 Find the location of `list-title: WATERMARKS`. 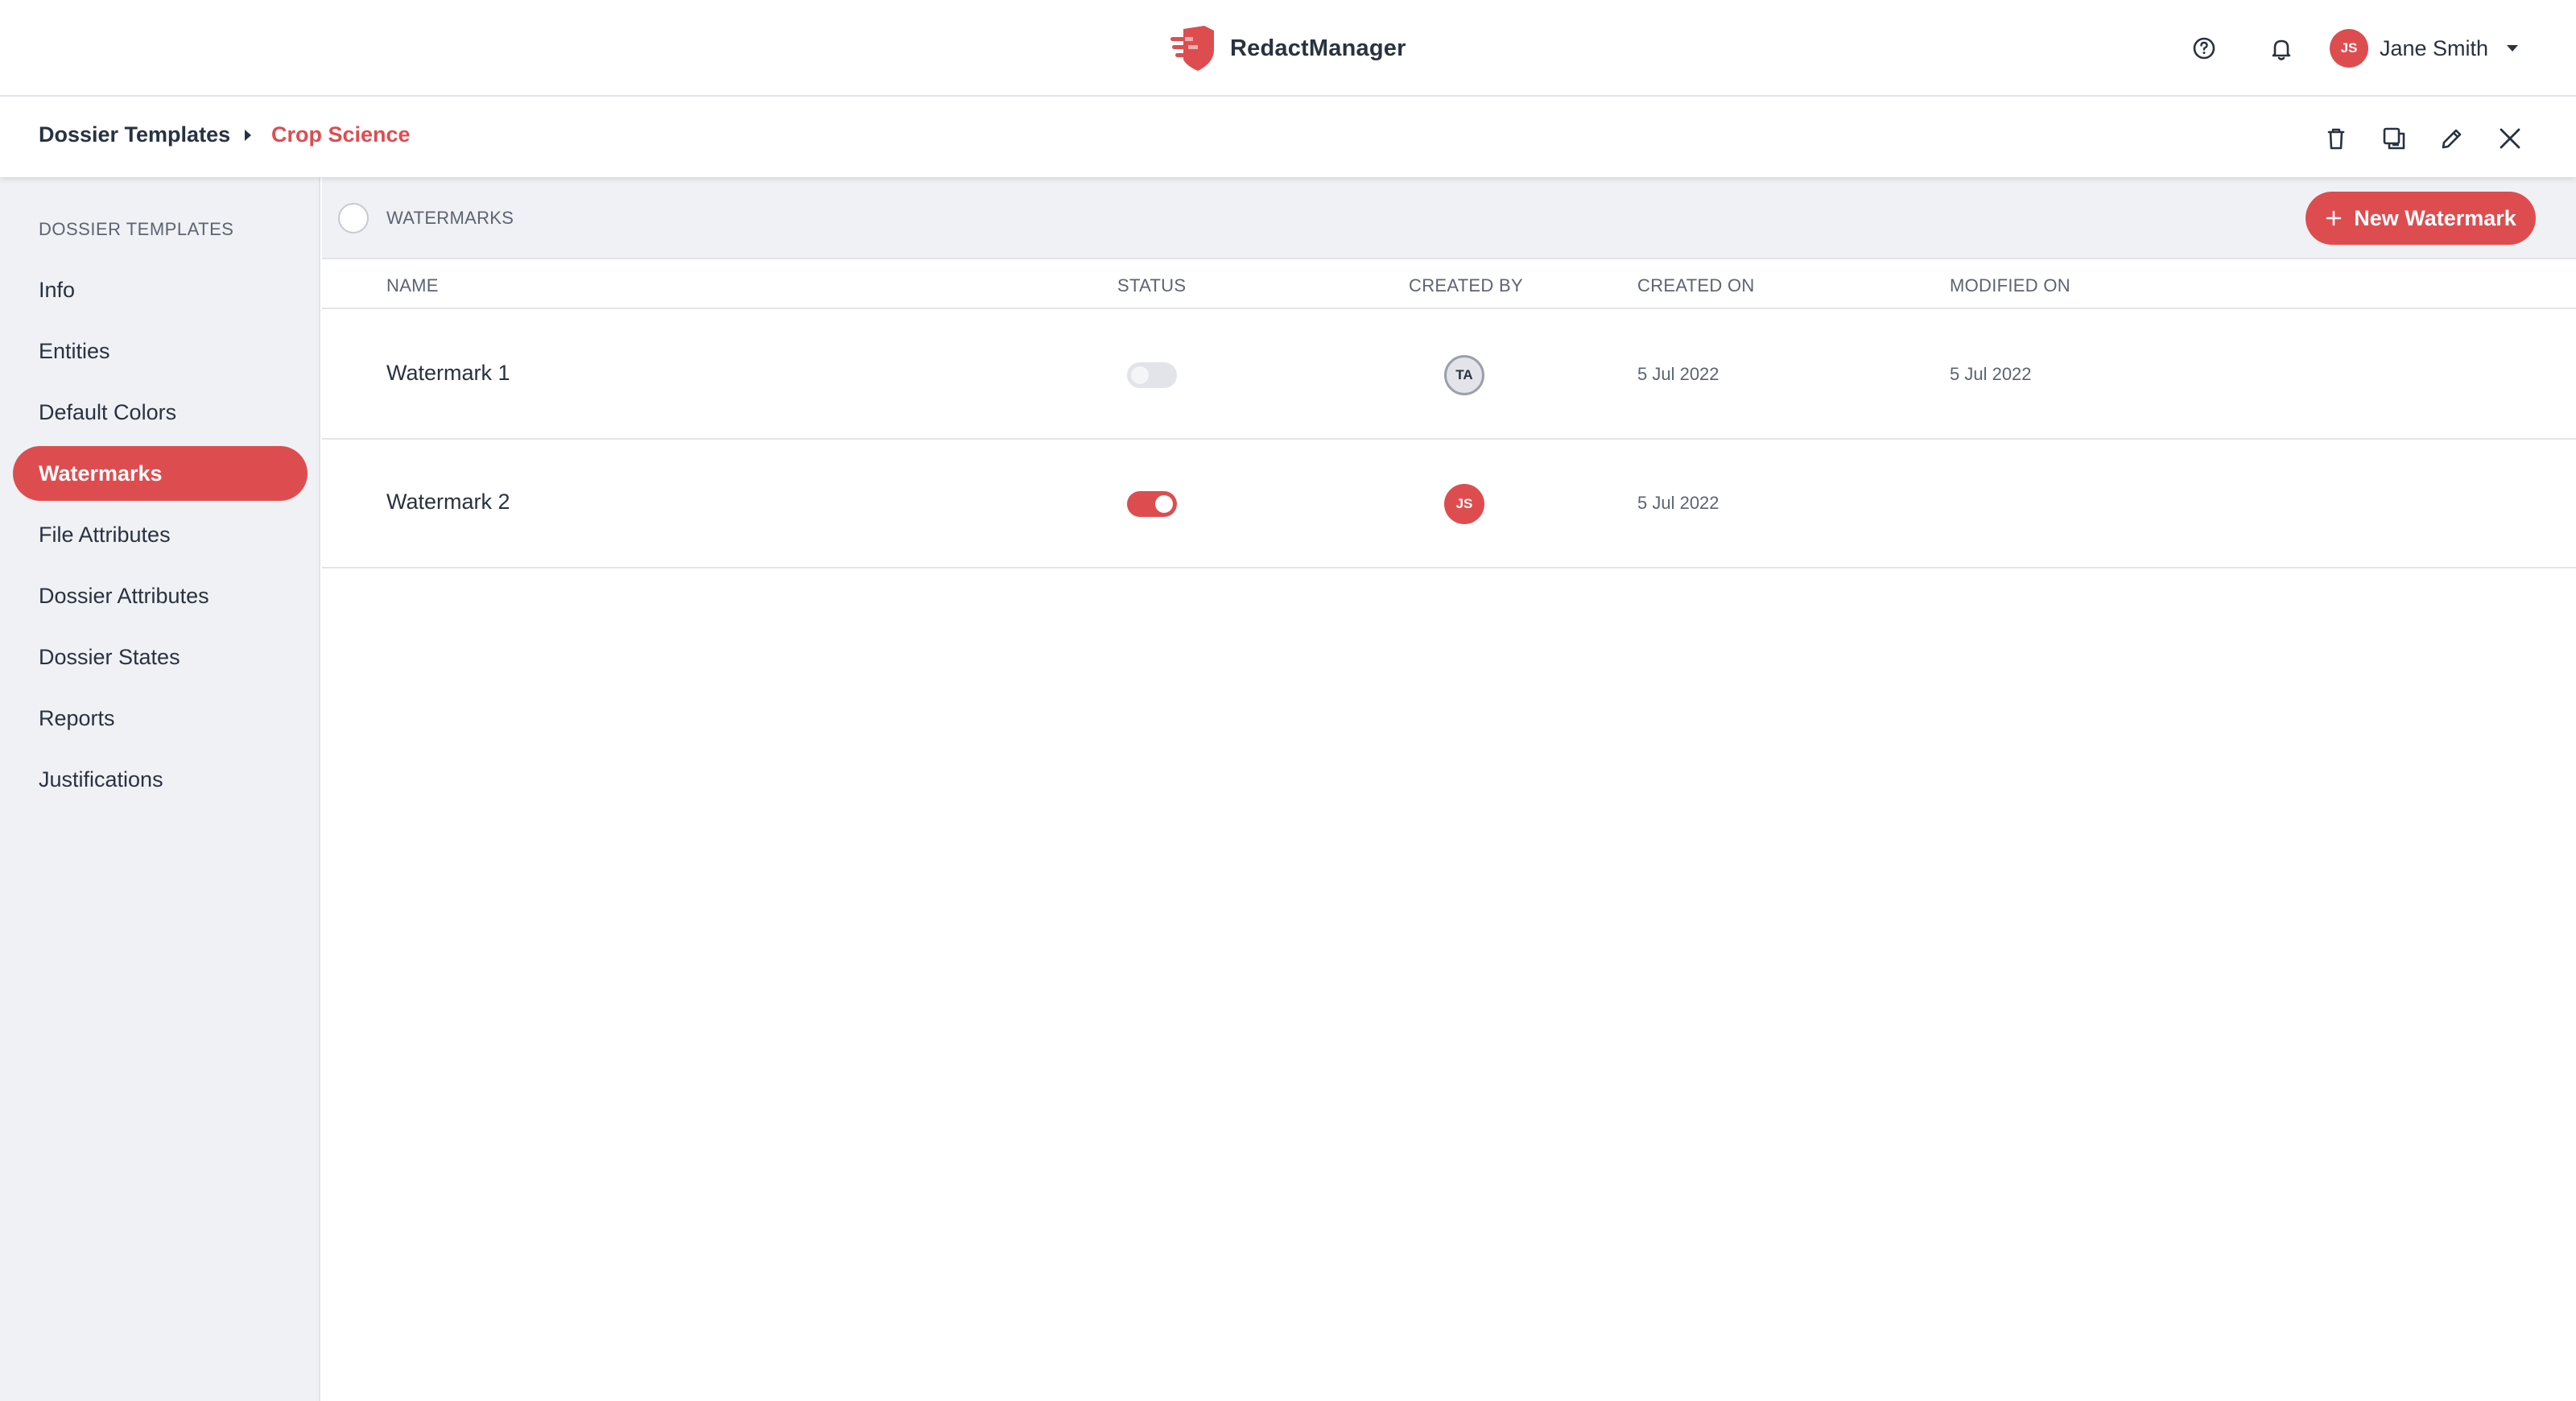

list-title: WATERMARKS is located at coordinates (450, 218).